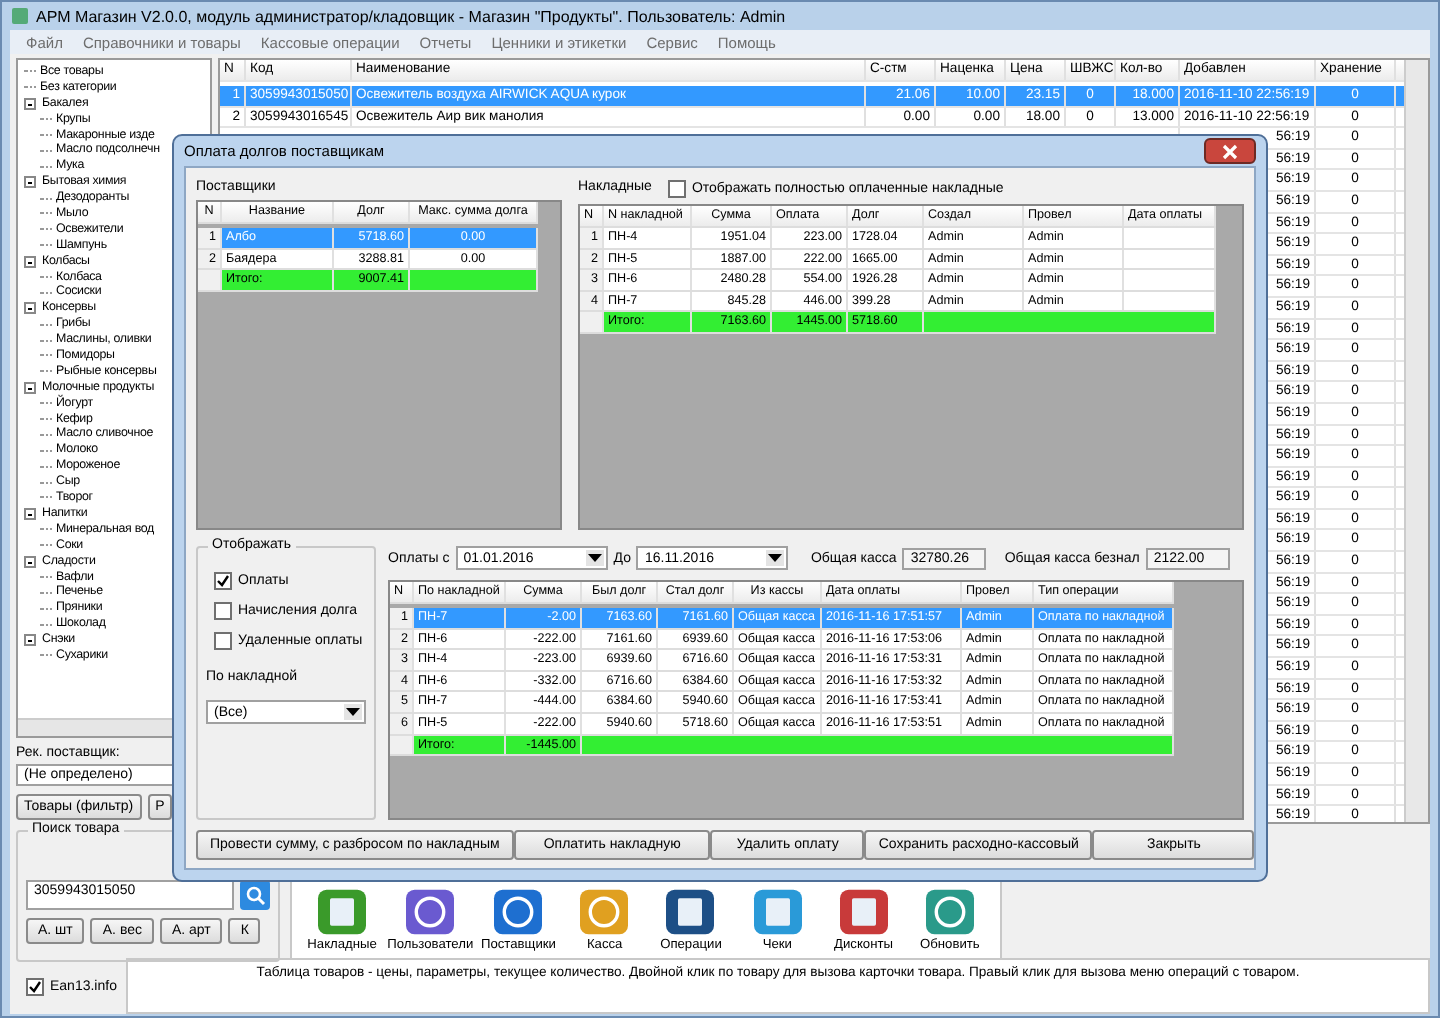  I want to click on search-button, so click(255, 895).